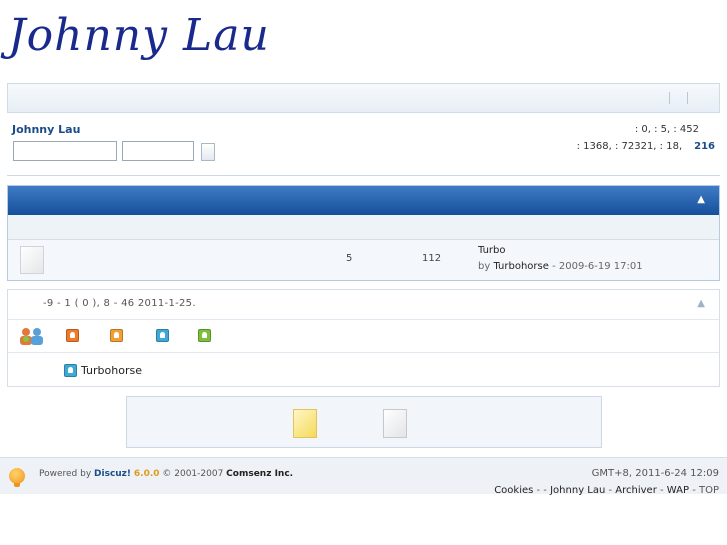 The width and height of the screenshot is (727, 545). I want to click on server-time: GMT+8, 2011-6-24 12:09, so click(655, 473).